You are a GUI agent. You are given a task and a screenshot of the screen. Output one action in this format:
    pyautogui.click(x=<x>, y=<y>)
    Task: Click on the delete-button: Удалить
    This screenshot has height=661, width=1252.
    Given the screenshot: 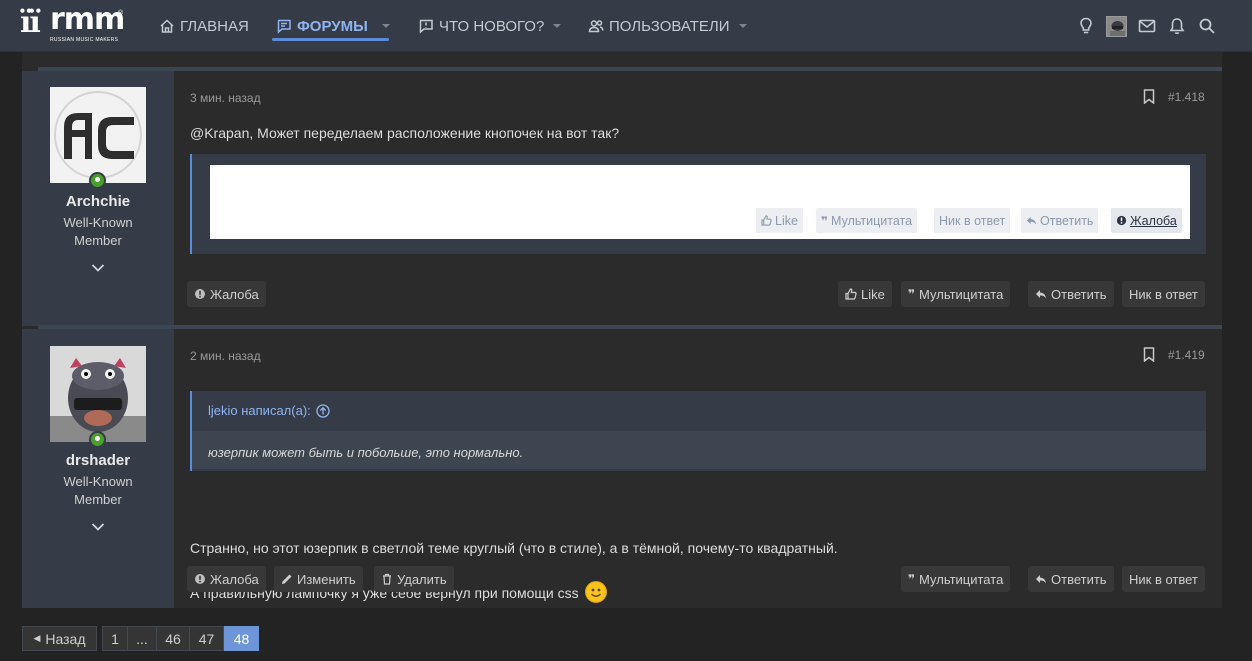 What is the action you would take?
    pyautogui.click(x=414, y=579)
    